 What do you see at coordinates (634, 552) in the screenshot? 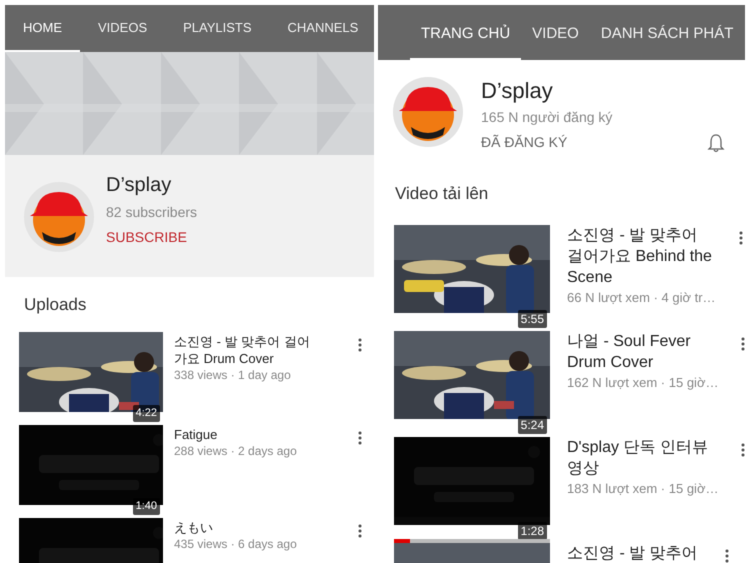
I see `video-title: 소진영 - 발 맞추어` at bounding box center [634, 552].